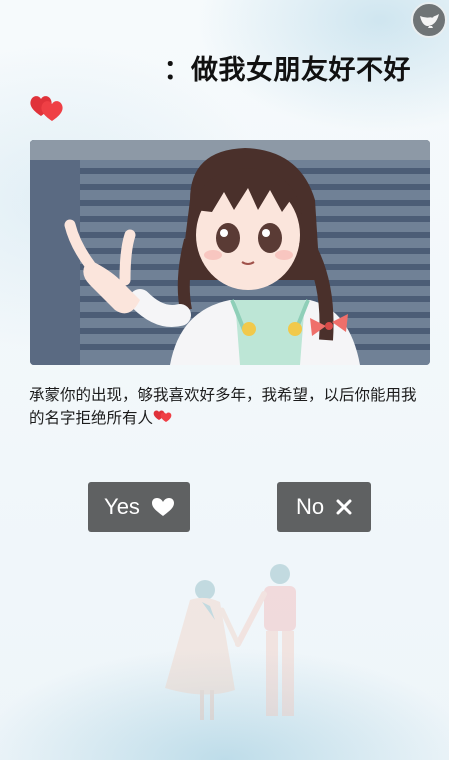  I want to click on no-button-label: No, so click(310, 506).